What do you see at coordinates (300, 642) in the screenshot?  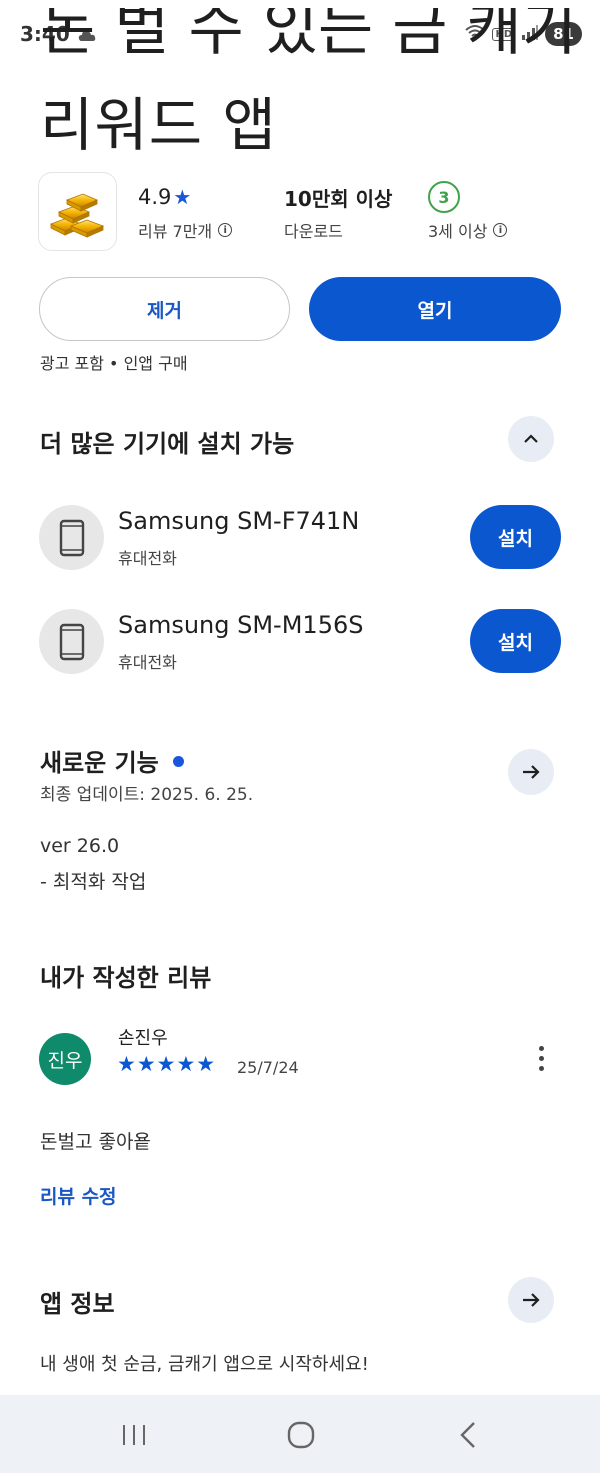 I see `device-row: Samsung SM-M156S 휴대전화 설치` at bounding box center [300, 642].